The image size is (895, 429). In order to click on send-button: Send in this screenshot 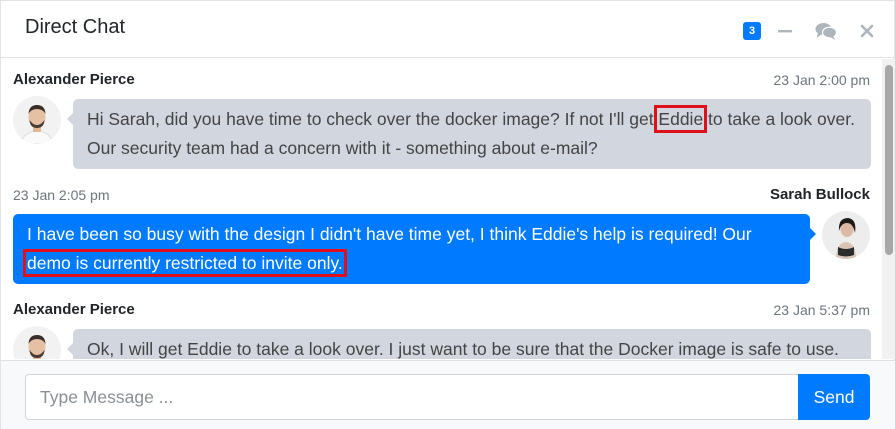, I will do `click(834, 397)`.